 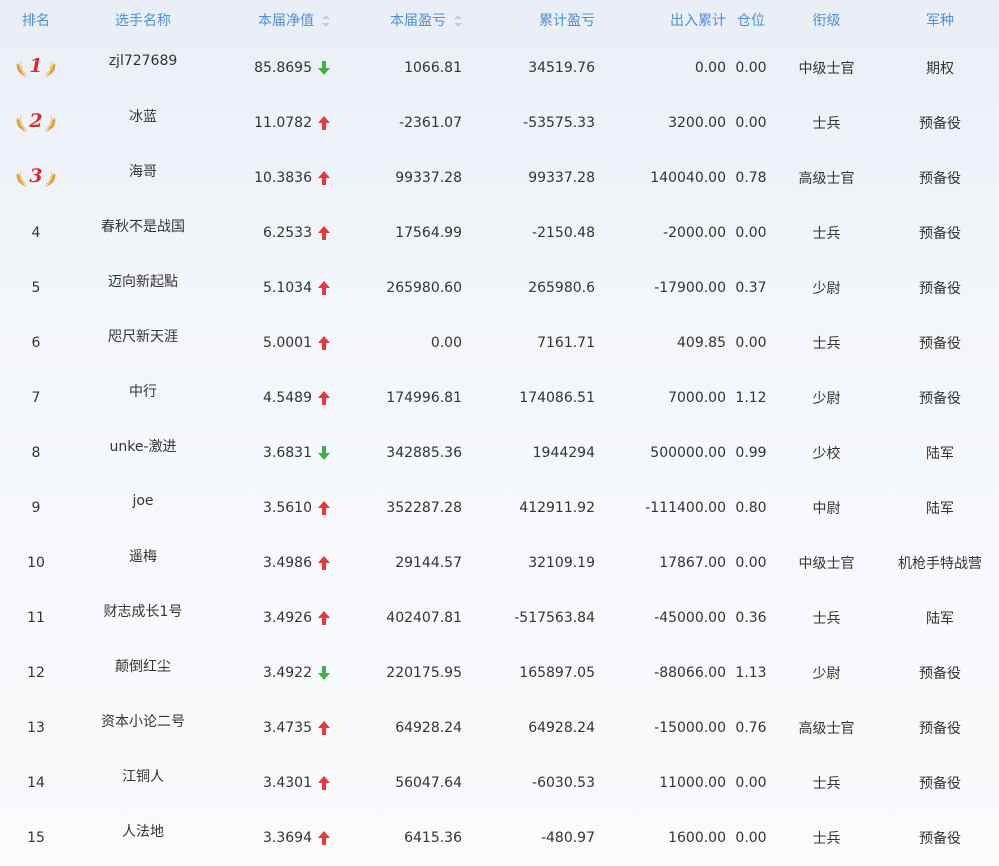 I want to click on cell-cumulative: 1944294, so click(x=563, y=452).